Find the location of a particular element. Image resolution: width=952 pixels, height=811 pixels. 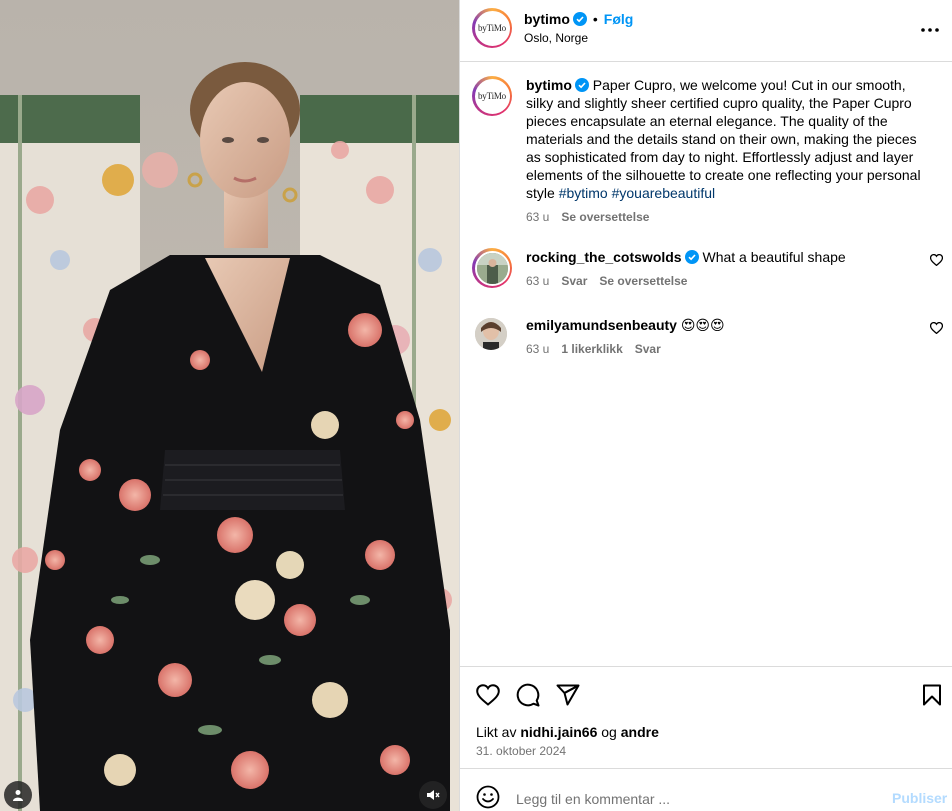

commenter-username: rocking_the_cotswolds is located at coordinates (604, 257).